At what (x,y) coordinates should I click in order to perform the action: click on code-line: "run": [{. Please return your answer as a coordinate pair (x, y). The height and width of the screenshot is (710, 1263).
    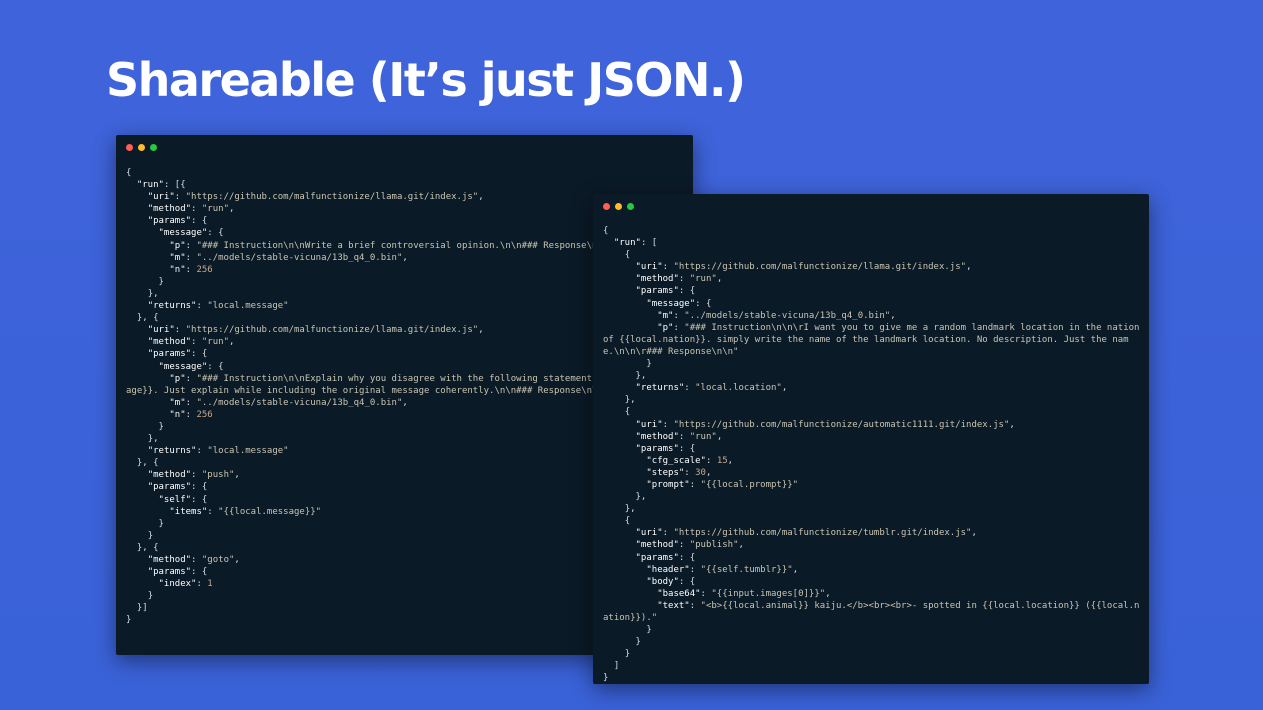
    Looking at the image, I should click on (161, 185).